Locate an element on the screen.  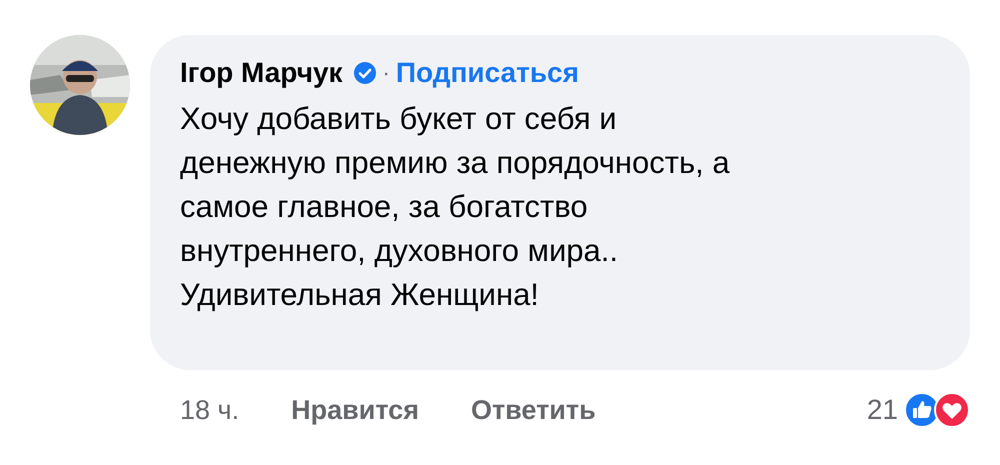
action-link: Нравится is located at coordinates (355, 410).